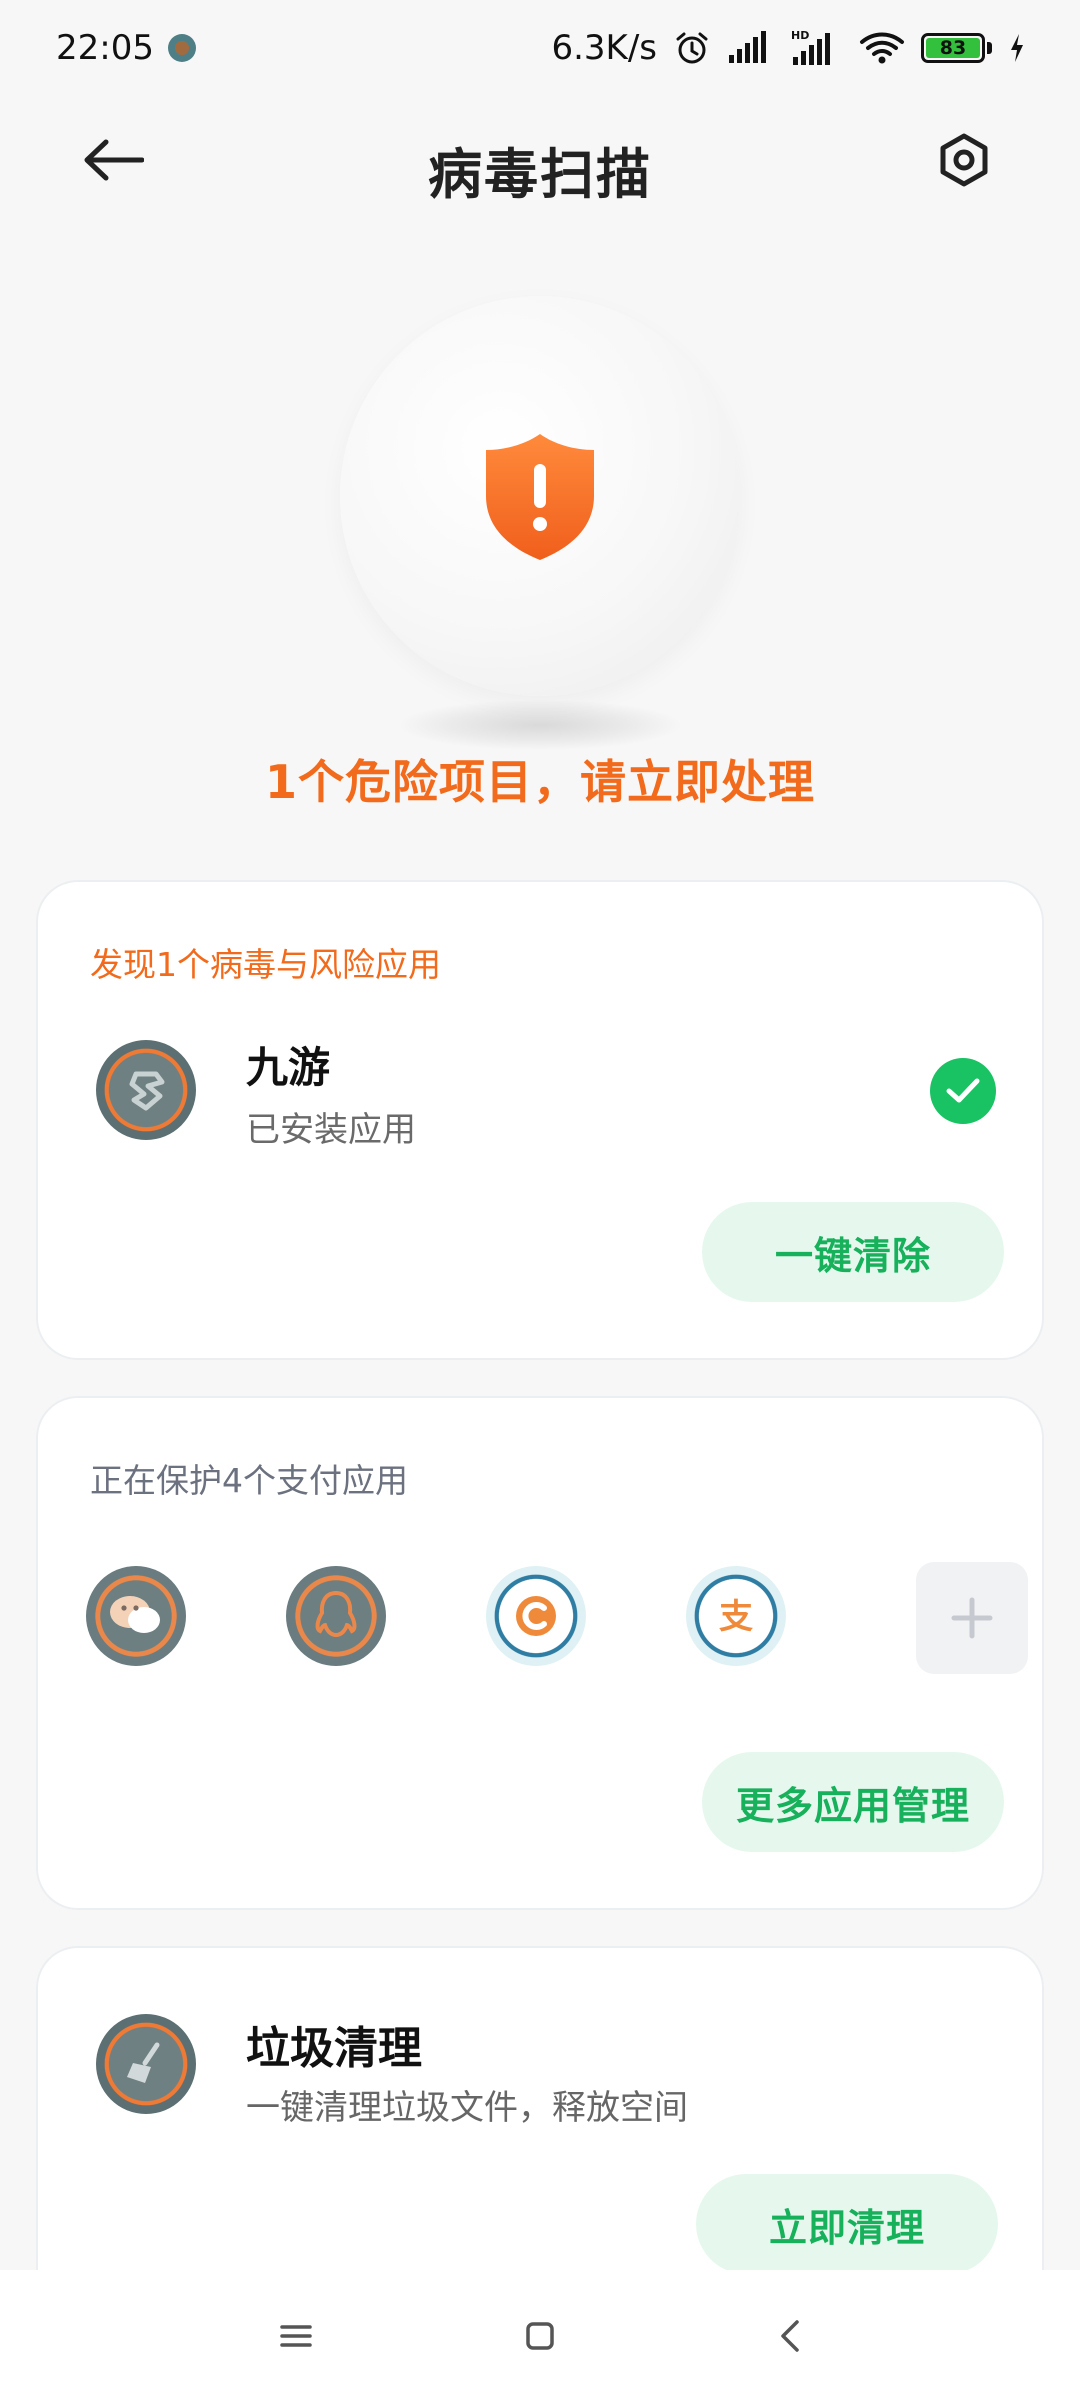 Image resolution: width=1080 pixels, height=2400 pixels. I want to click on battery-icon: 83, so click(956, 48).